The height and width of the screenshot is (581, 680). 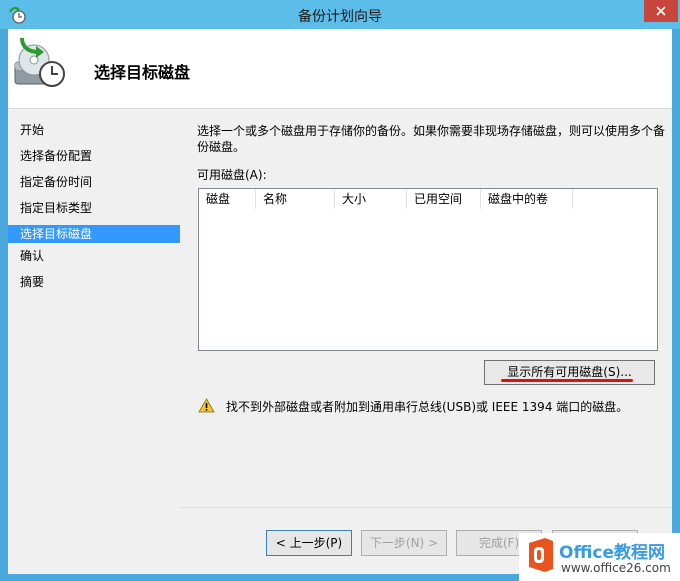 I want to click on step-summary: 摘要, so click(x=94, y=282).